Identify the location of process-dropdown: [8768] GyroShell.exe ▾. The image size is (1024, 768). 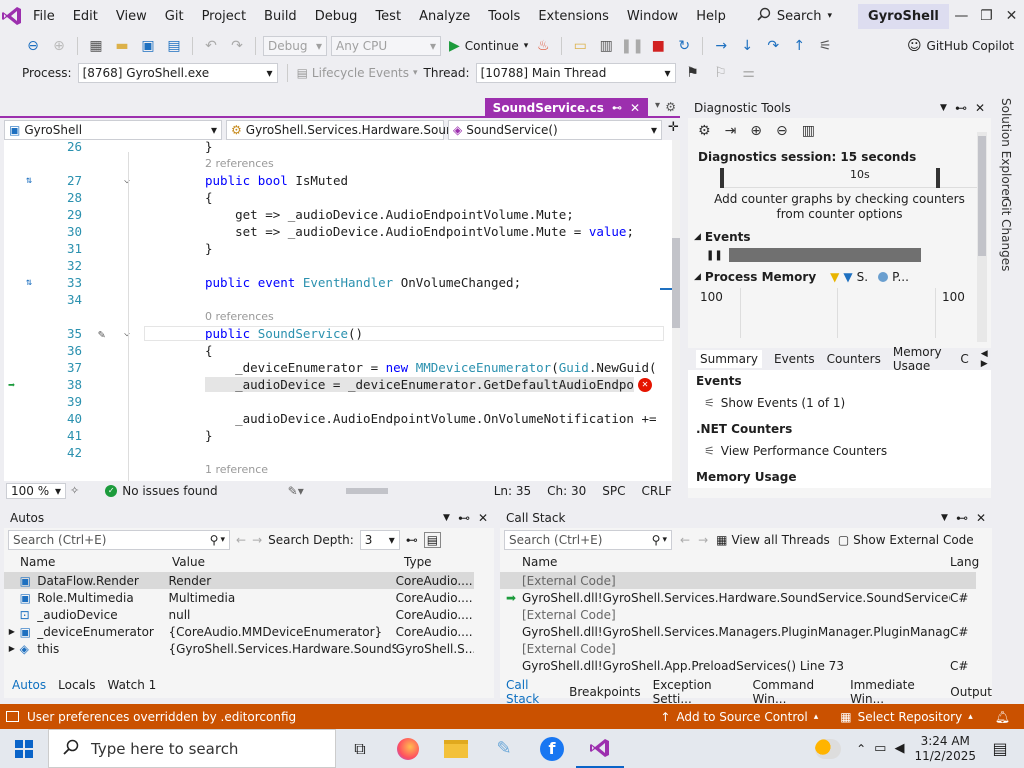
(177, 73).